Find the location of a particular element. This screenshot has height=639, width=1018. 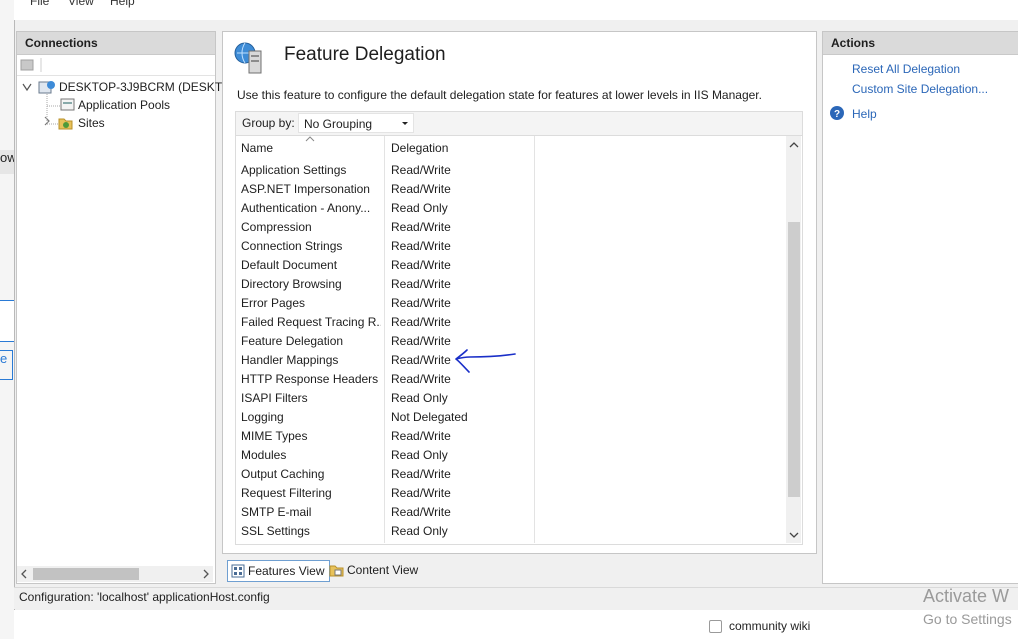

activation-watermark: Activate W is located at coordinates (966, 596).